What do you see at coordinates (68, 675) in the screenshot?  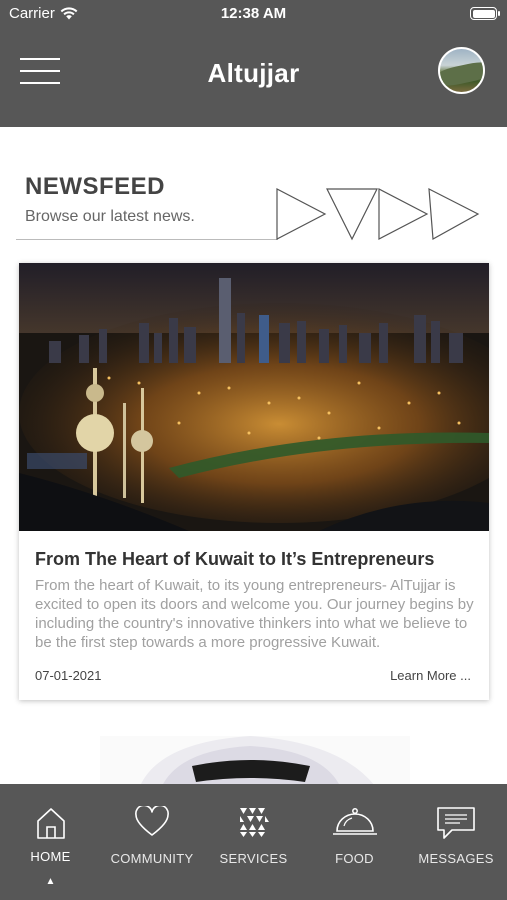 I see `news-date: 07-01-2021` at bounding box center [68, 675].